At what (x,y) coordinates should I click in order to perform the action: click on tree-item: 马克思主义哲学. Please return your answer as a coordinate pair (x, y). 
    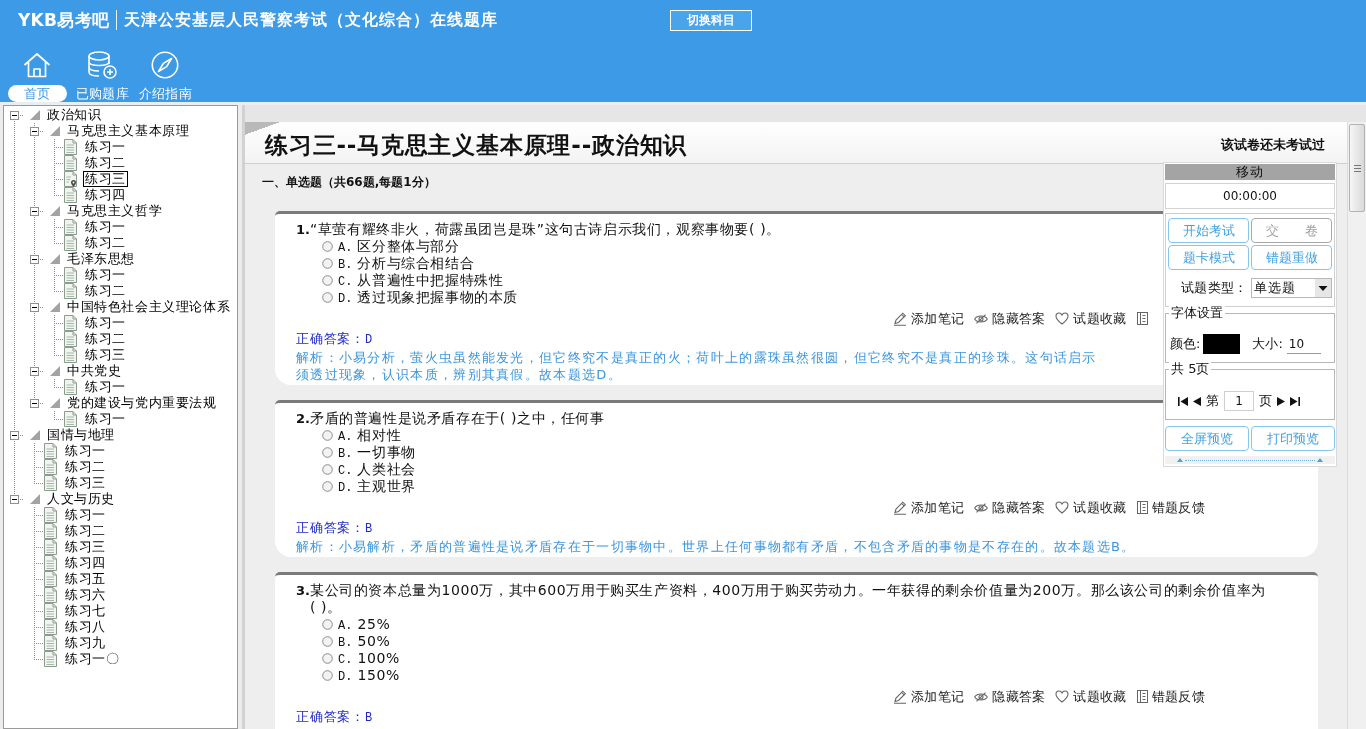
    Looking at the image, I should click on (115, 211).